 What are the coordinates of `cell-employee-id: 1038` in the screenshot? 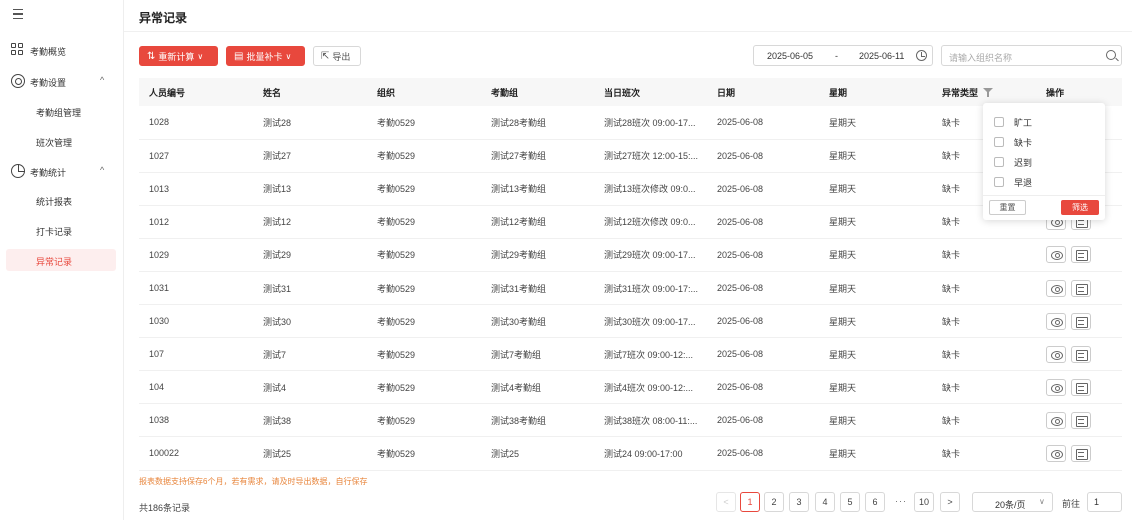 It's located at (196, 420).